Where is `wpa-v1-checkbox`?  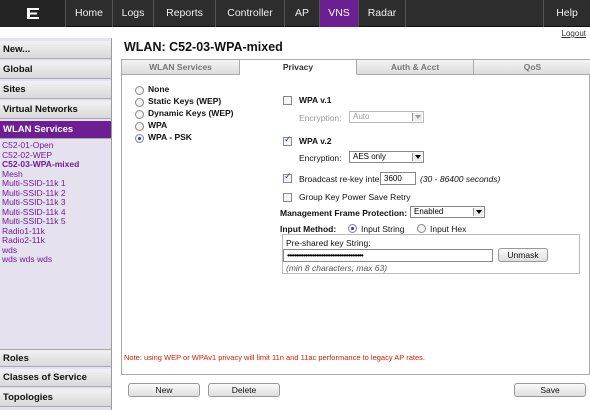
wpa-v1-checkbox is located at coordinates (287, 100).